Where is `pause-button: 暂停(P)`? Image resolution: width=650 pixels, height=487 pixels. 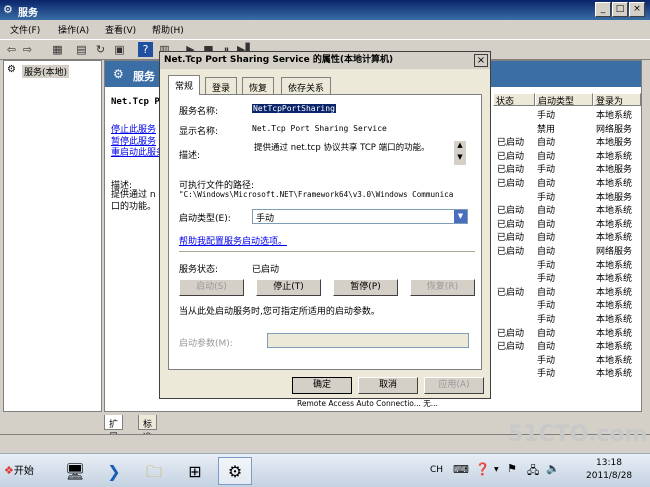
pause-button: 暂停(P) is located at coordinates (365, 287).